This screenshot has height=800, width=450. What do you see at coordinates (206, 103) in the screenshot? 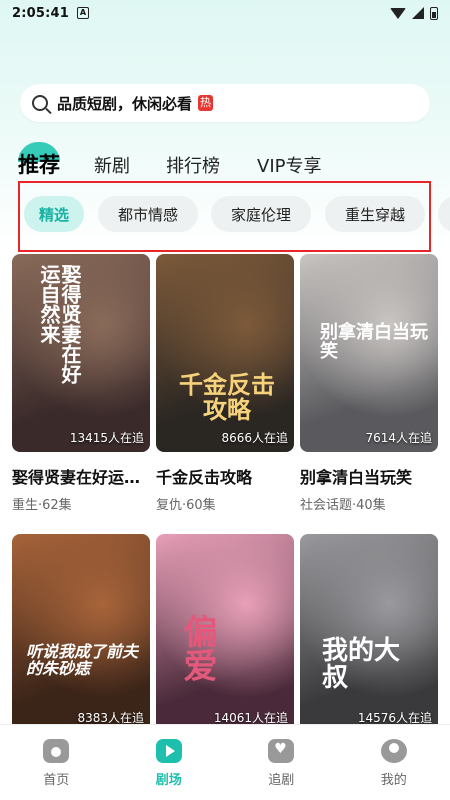
I see `hot-badge: 热` at bounding box center [206, 103].